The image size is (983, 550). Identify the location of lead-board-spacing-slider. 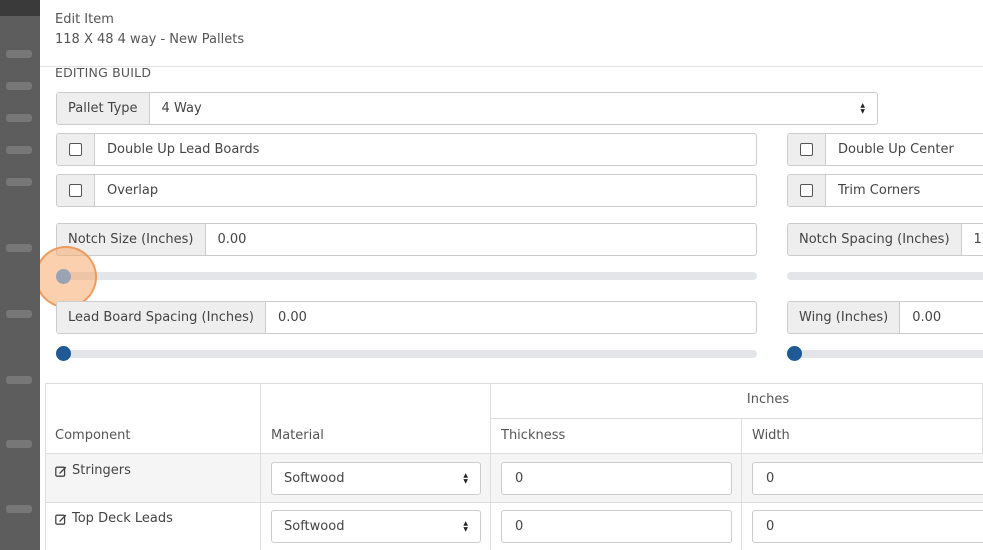
(407, 354).